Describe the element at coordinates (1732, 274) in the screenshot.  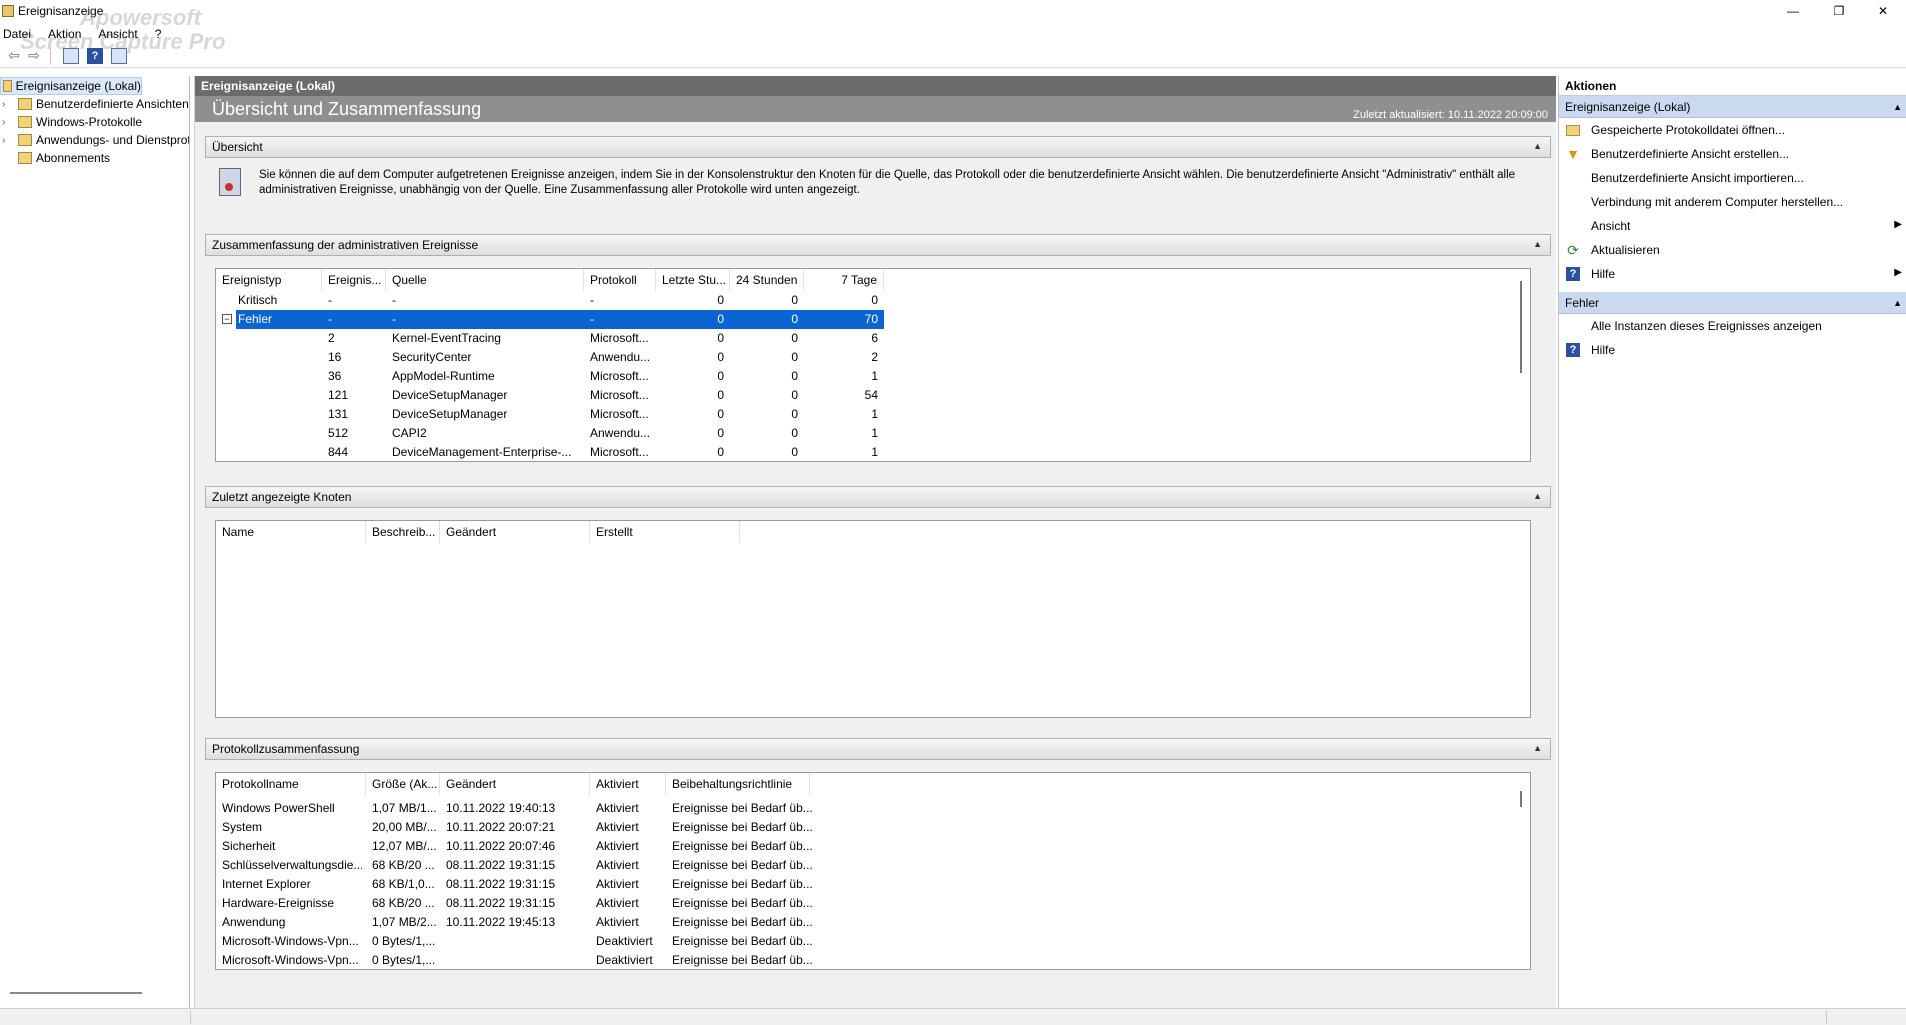
I see `action-item: ? Hilfe ▶` at that location.